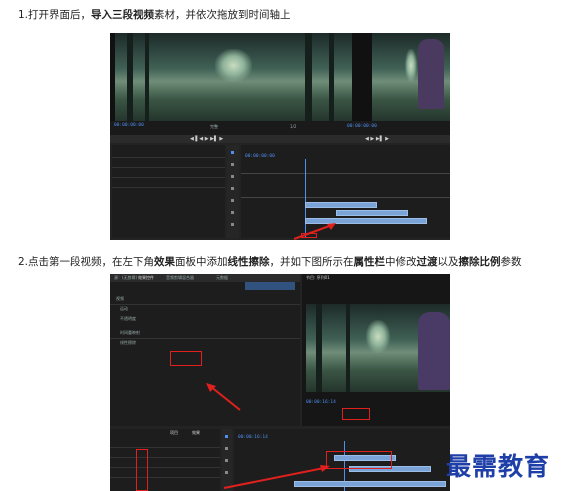  I want to click on tab-effects: 效果, so click(196, 433).